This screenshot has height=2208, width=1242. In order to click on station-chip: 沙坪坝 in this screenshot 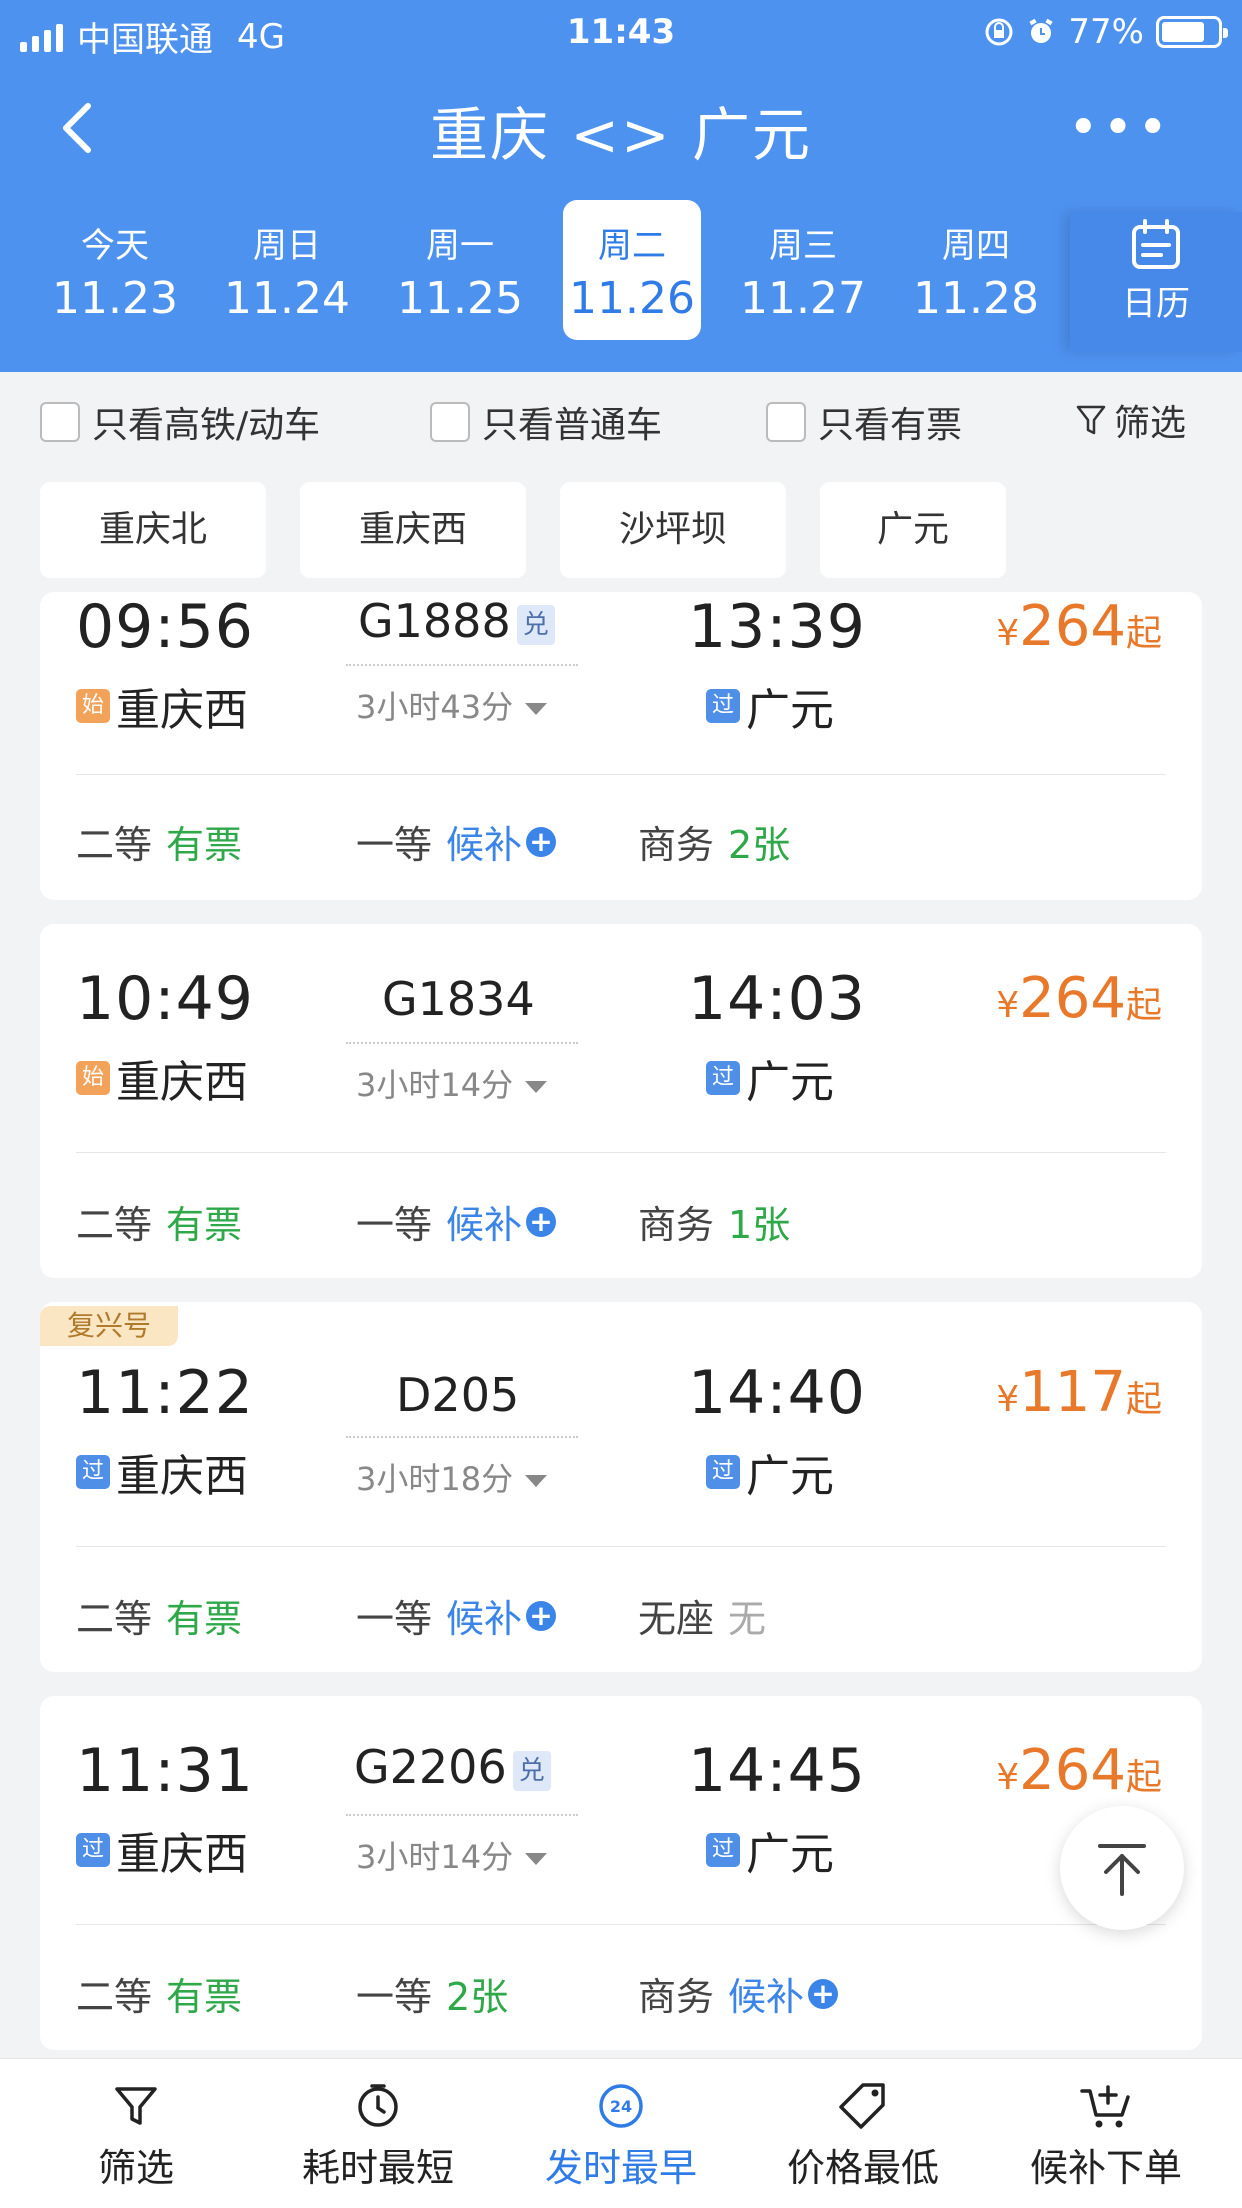, I will do `click(673, 530)`.